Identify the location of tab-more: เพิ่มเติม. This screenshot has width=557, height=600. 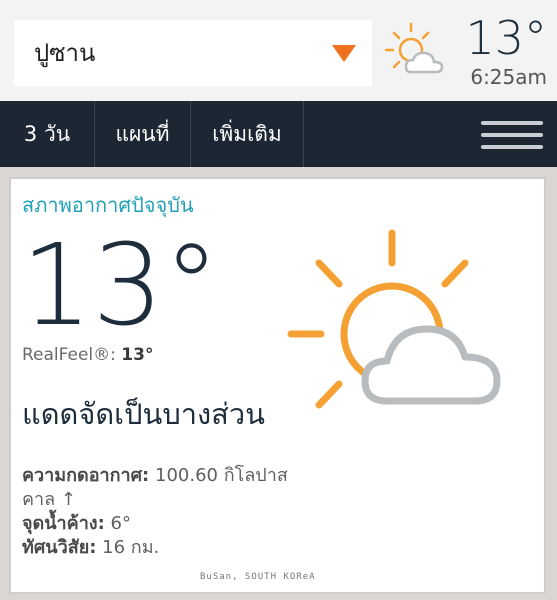
(247, 134).